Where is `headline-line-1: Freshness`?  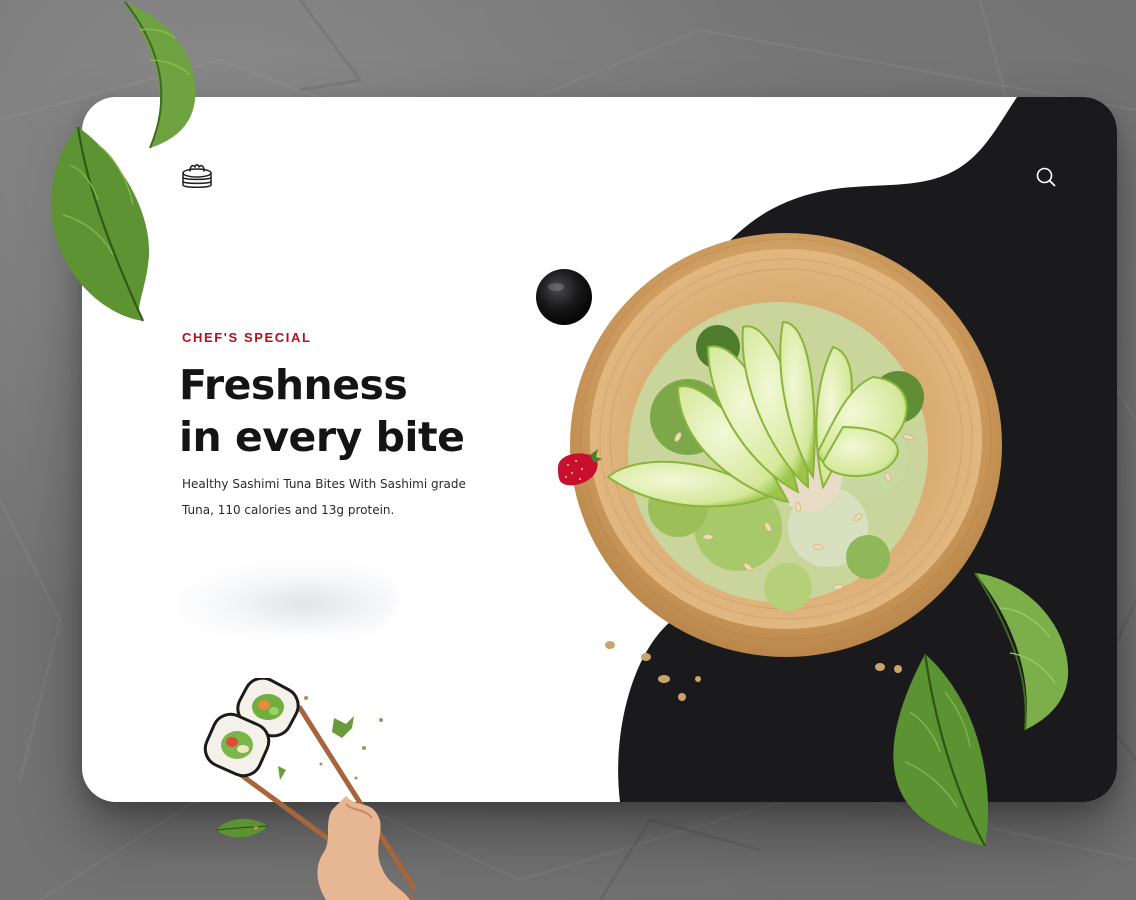 headline-line-1: Freshness is located at coordinates (293, 385).